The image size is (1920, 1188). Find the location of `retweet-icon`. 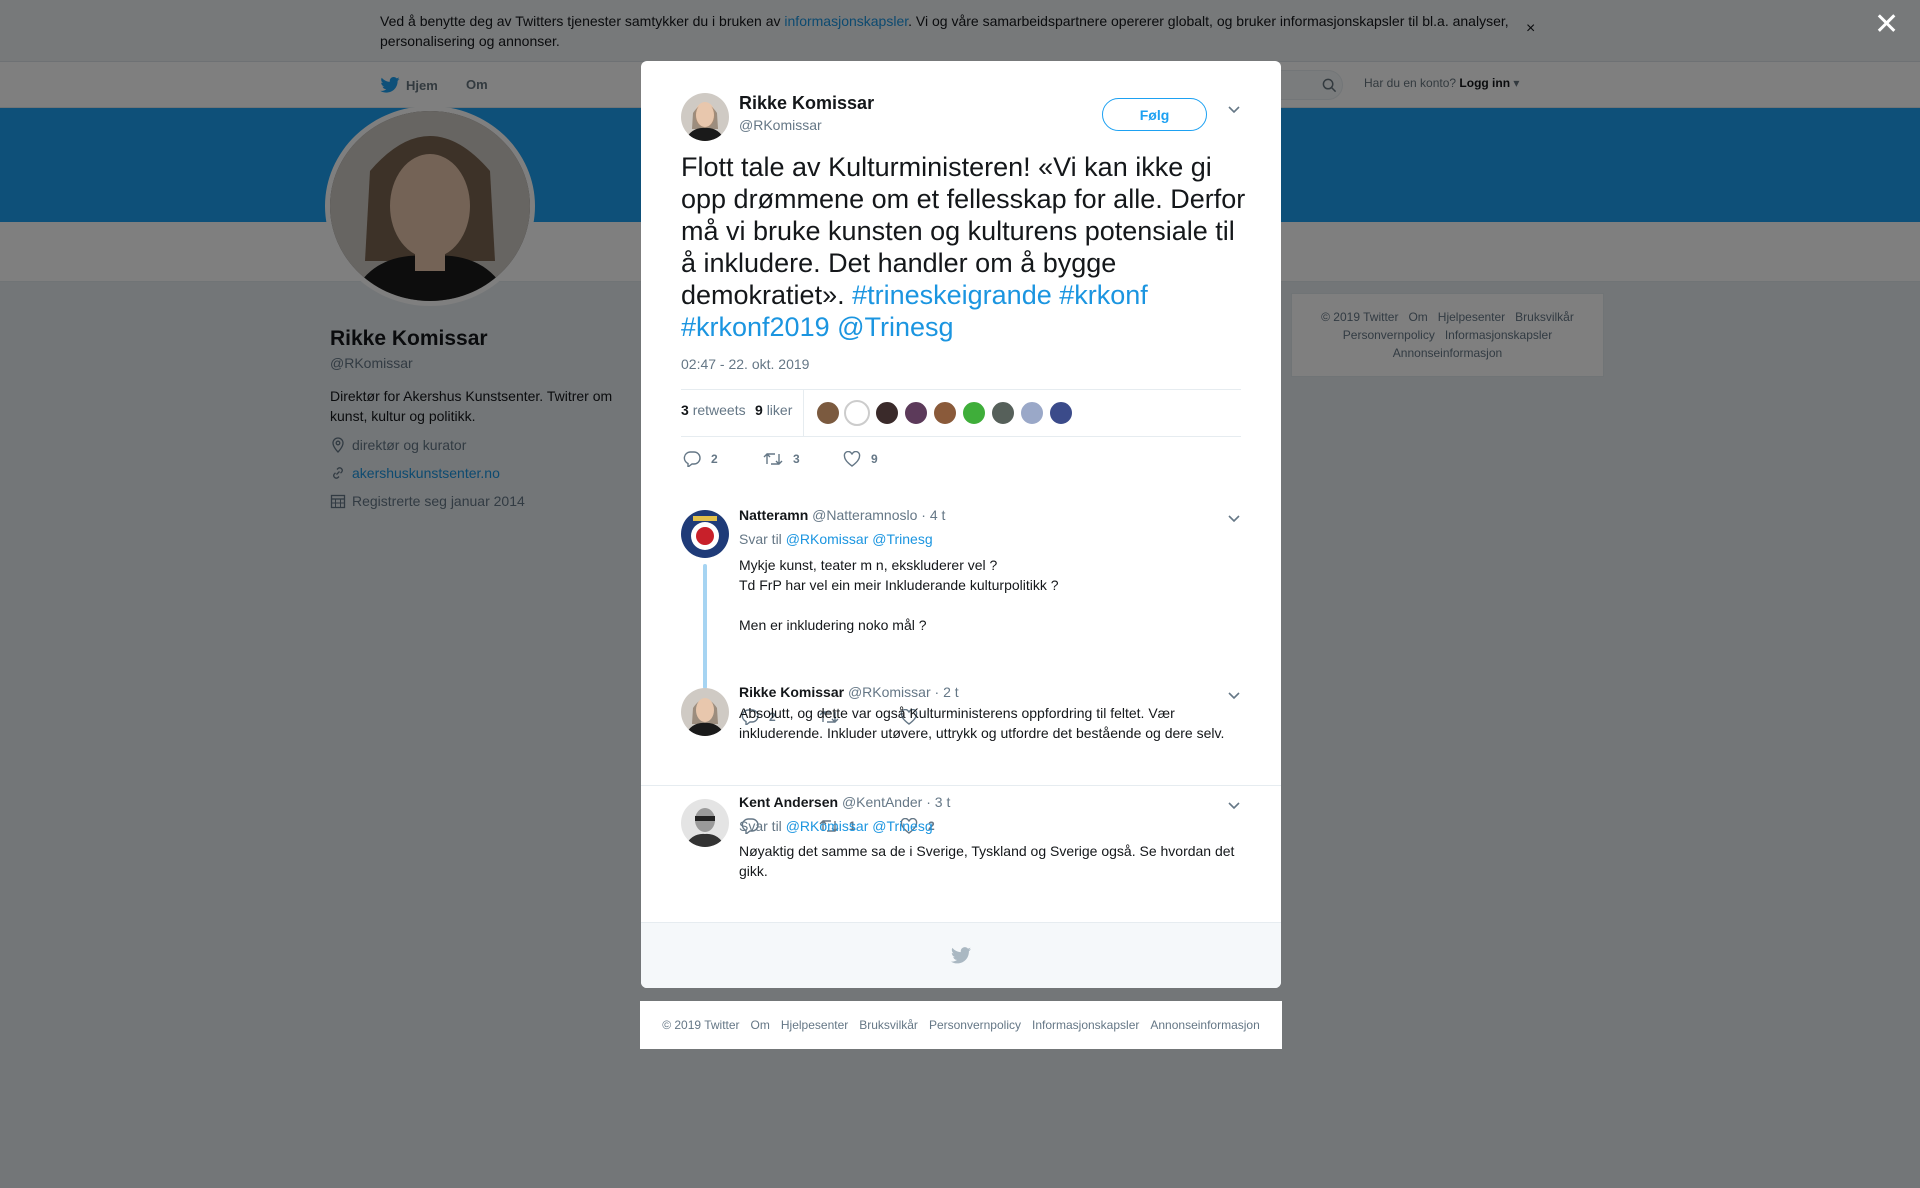

retweet-icon is located at coordinates (773, 459).